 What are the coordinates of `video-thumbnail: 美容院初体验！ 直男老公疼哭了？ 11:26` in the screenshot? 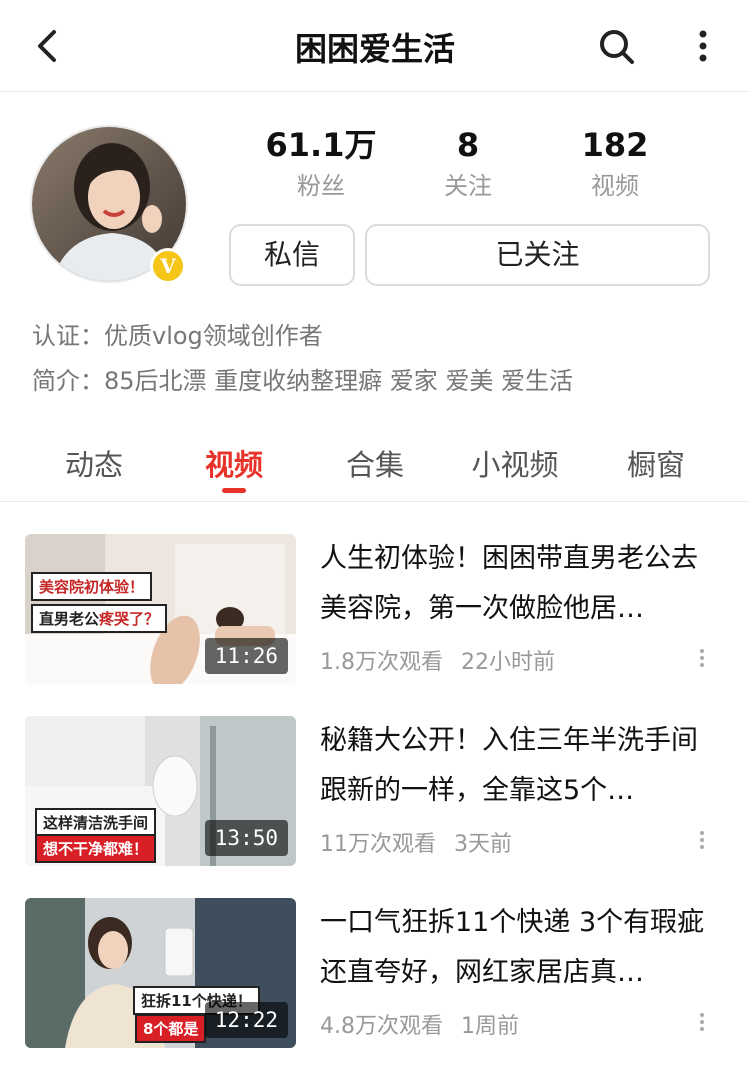 It's located at (160, 609).